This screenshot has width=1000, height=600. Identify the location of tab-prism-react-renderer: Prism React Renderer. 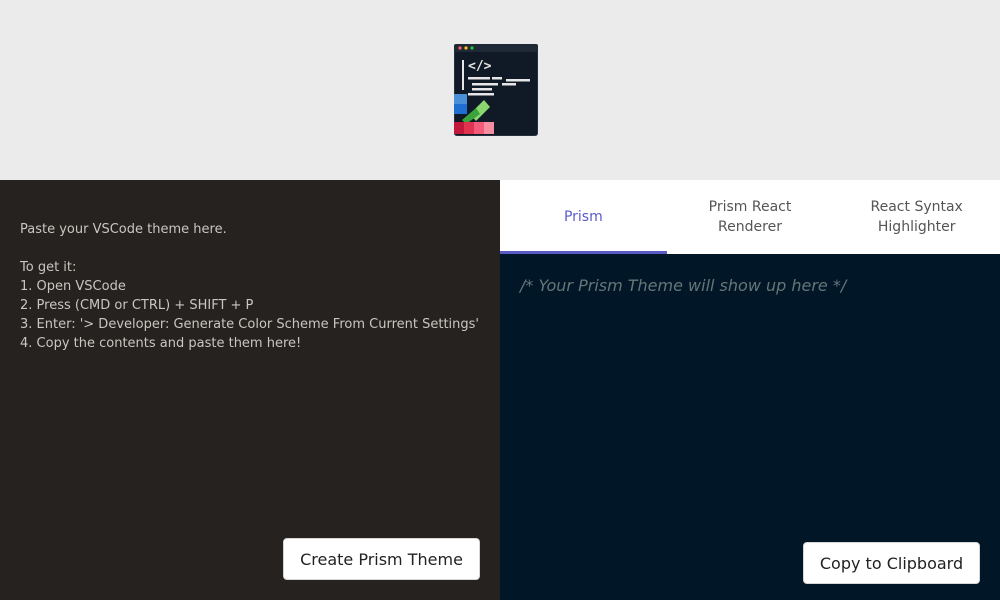
(750, 217).